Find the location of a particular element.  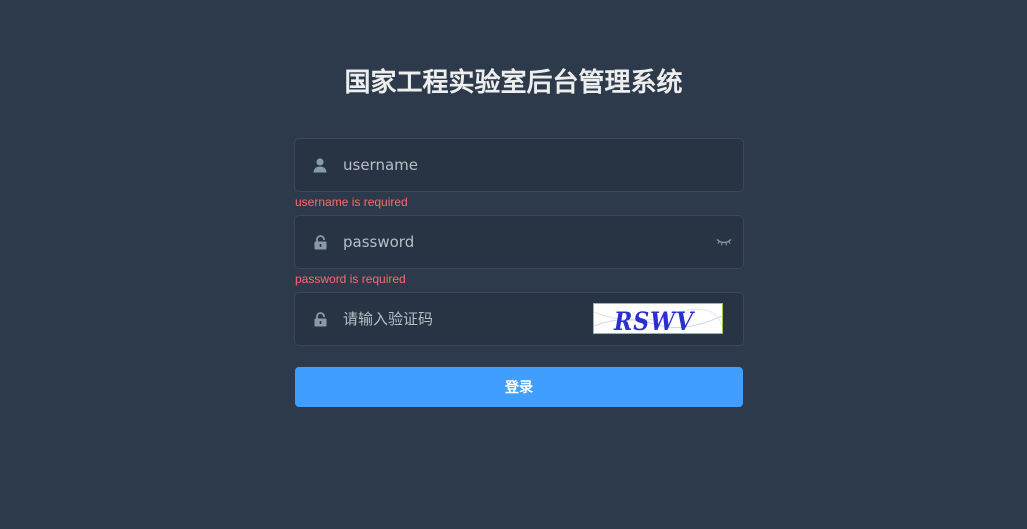

password-field is located at coordinates (519, 242).